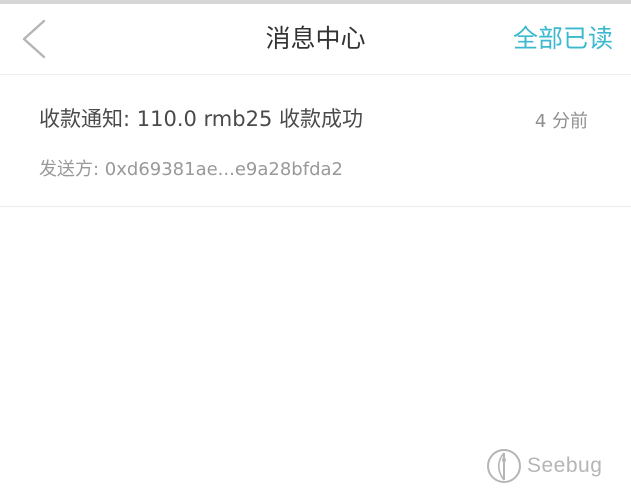  I want to click on message-time: 4 分前, so click(561, 121).